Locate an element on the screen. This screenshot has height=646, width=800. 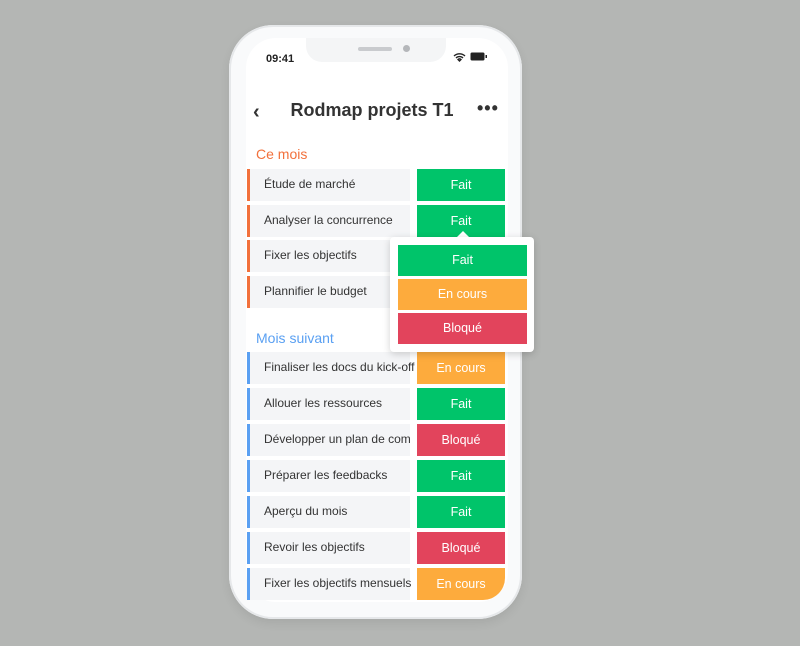
task-label: Développer un plan de com is located at coordinates (329, 440).